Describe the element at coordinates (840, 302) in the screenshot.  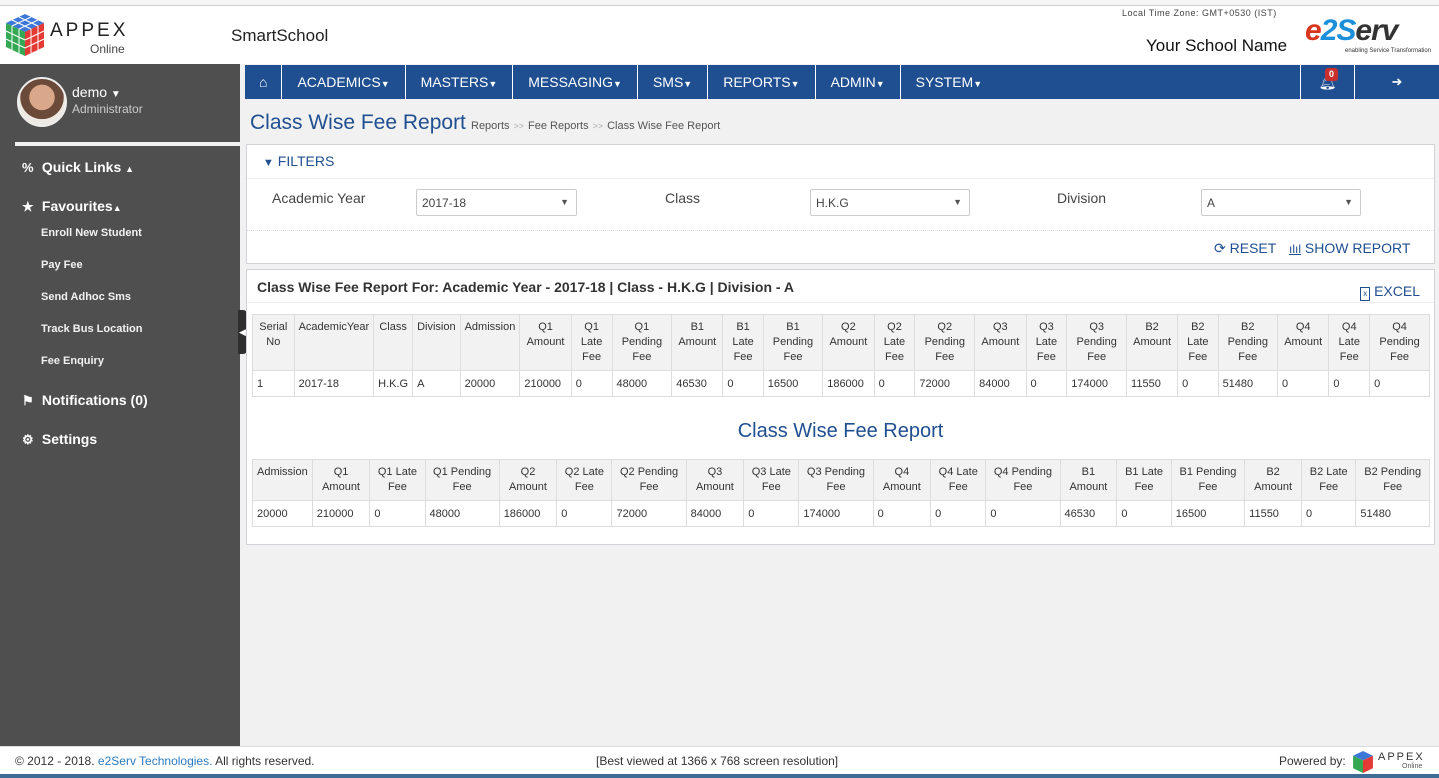
I see `report-divider` at that location.